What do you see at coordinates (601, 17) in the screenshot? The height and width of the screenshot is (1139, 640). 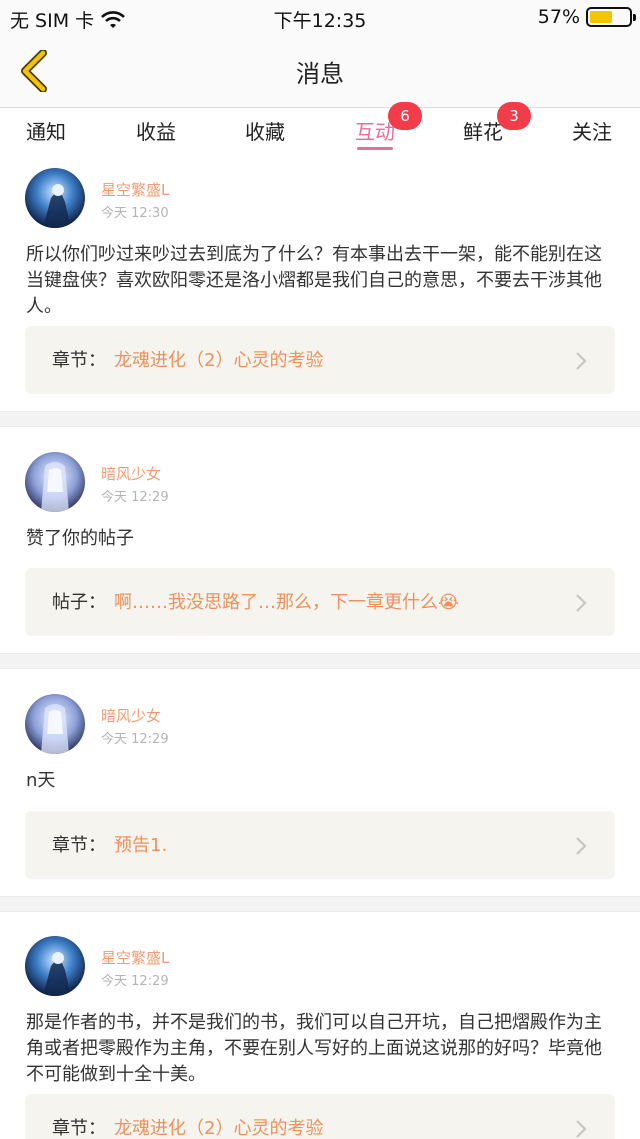 I see `battery-level` at bounding box center [601, 17].